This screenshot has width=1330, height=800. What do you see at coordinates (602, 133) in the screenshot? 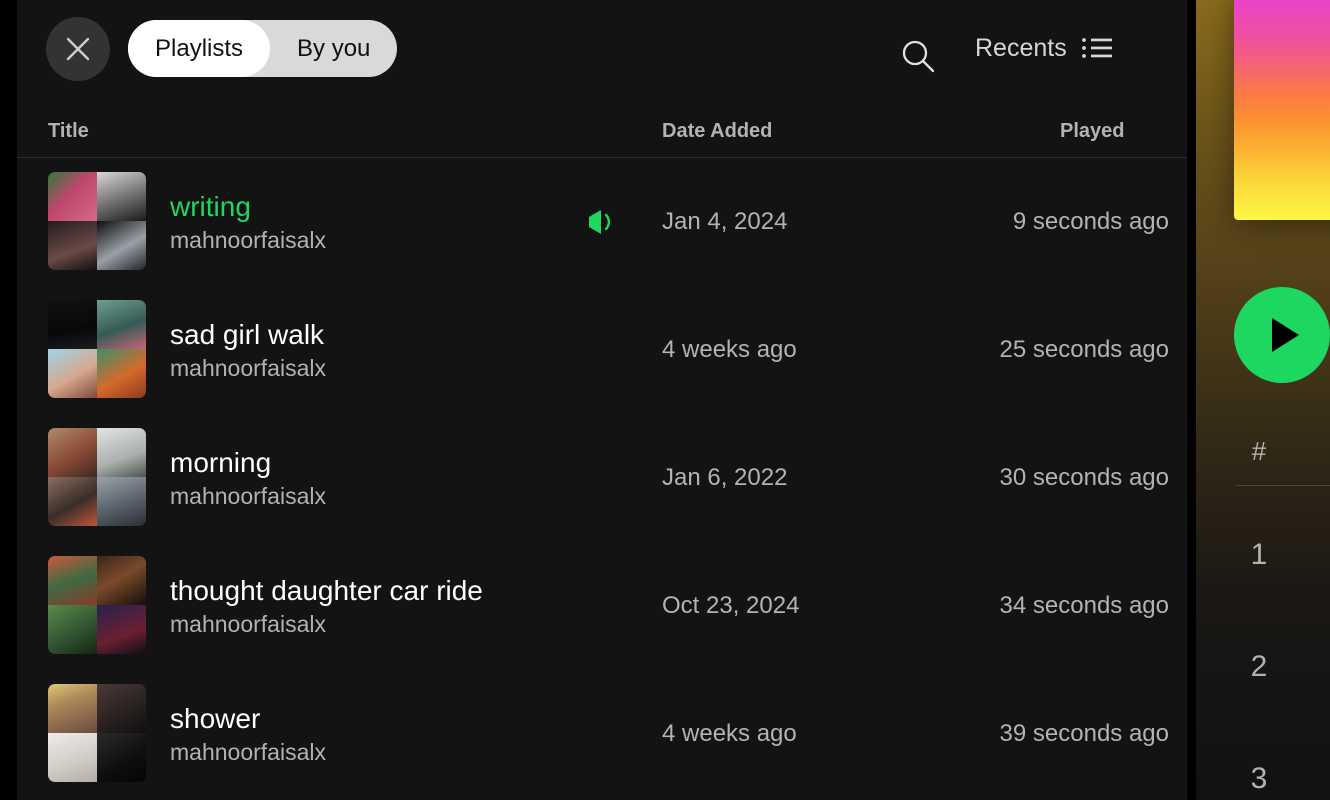
I see `column-headers: Title Date Added Played` at bounding box center [602, 133].